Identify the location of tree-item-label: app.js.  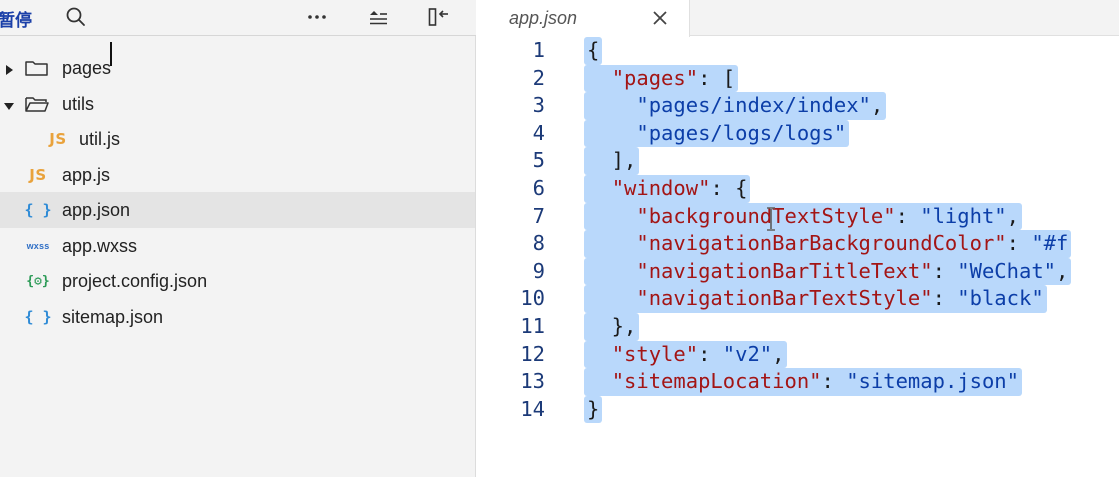
(86, 174).